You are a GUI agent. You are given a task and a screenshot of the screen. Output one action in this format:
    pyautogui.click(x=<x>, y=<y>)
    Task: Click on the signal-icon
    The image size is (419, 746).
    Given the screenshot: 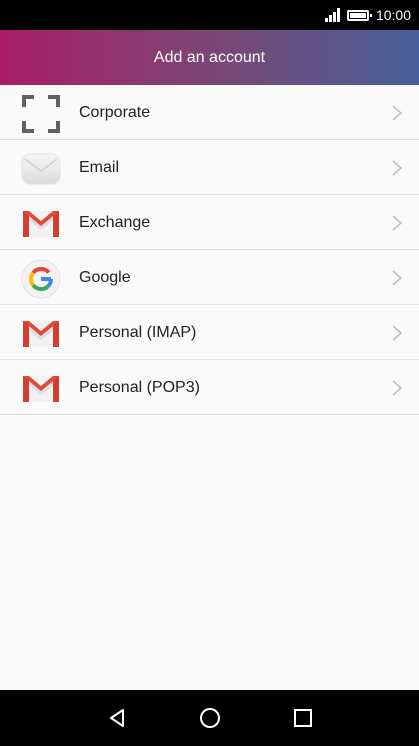 What is the action you would take?
    pyautogui.click(x=332, y=15)
    